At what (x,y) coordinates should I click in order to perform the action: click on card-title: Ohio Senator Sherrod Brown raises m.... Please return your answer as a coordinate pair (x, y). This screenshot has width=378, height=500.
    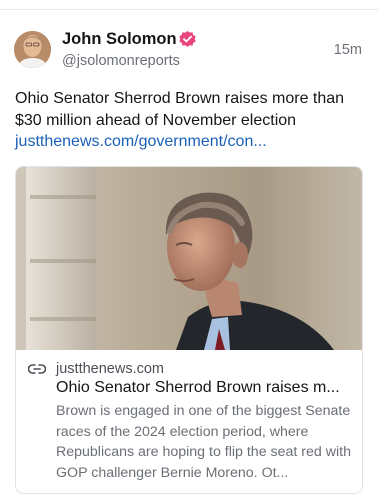
    Looking at the image, I should click on (204, 388).